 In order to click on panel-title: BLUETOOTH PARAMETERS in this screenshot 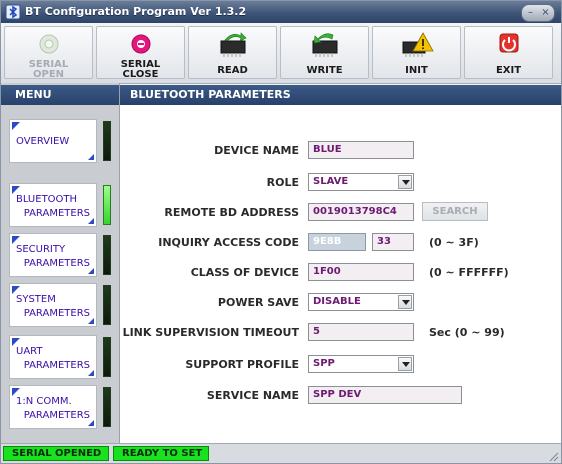, I will do `click(340, 95)`.